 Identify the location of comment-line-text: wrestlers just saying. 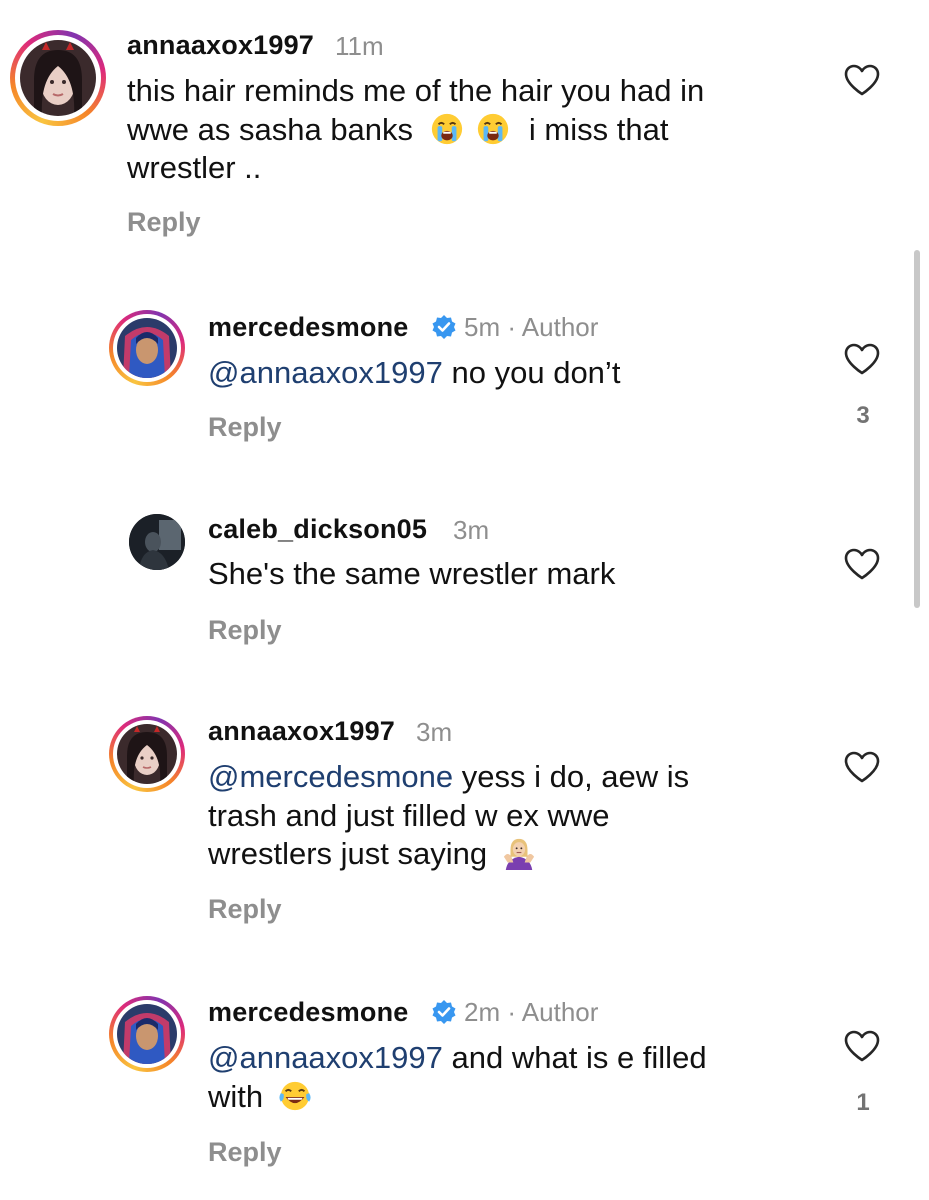
(348, 853).